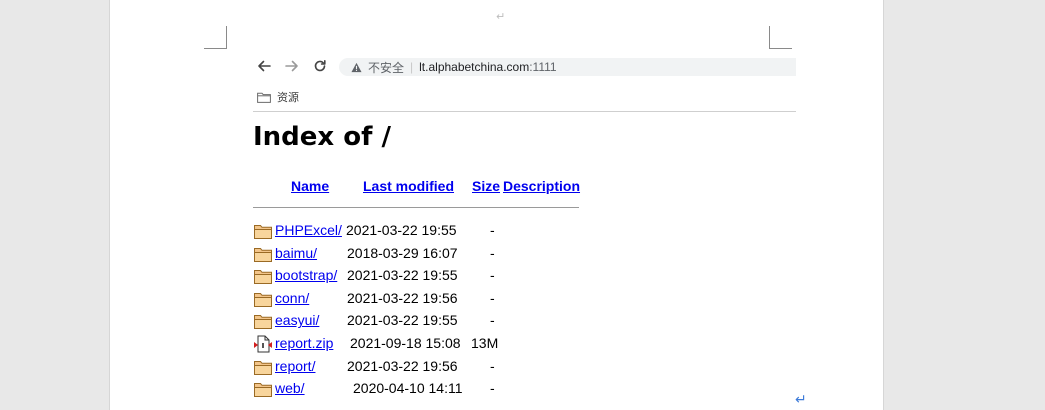 The height and width of the screenshot is (410, 1045). I want to click on address-bar: 不安全 | lt.alphabetchina.com :1111, so click(567, 67).